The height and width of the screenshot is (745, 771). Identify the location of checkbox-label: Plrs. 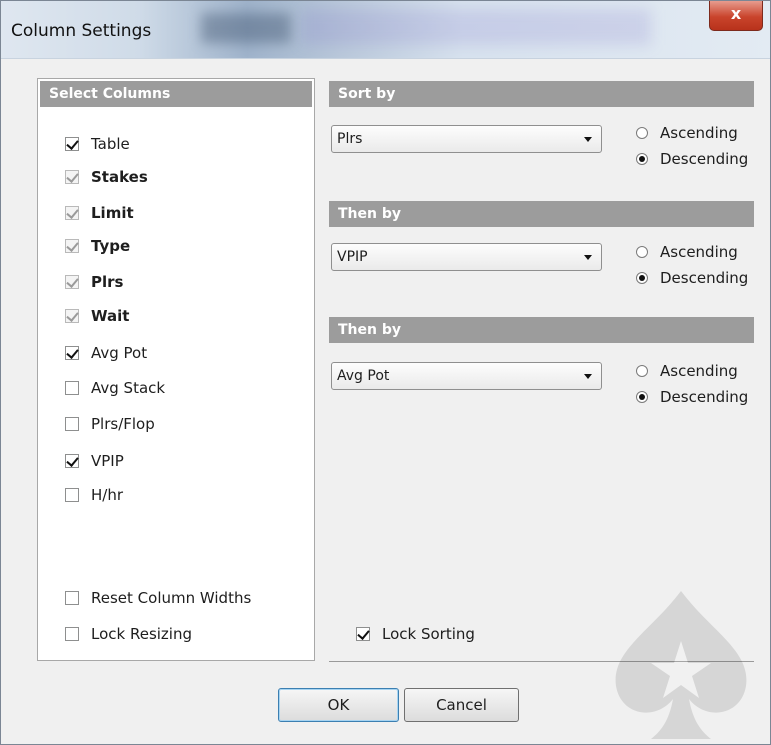
(107, 282).